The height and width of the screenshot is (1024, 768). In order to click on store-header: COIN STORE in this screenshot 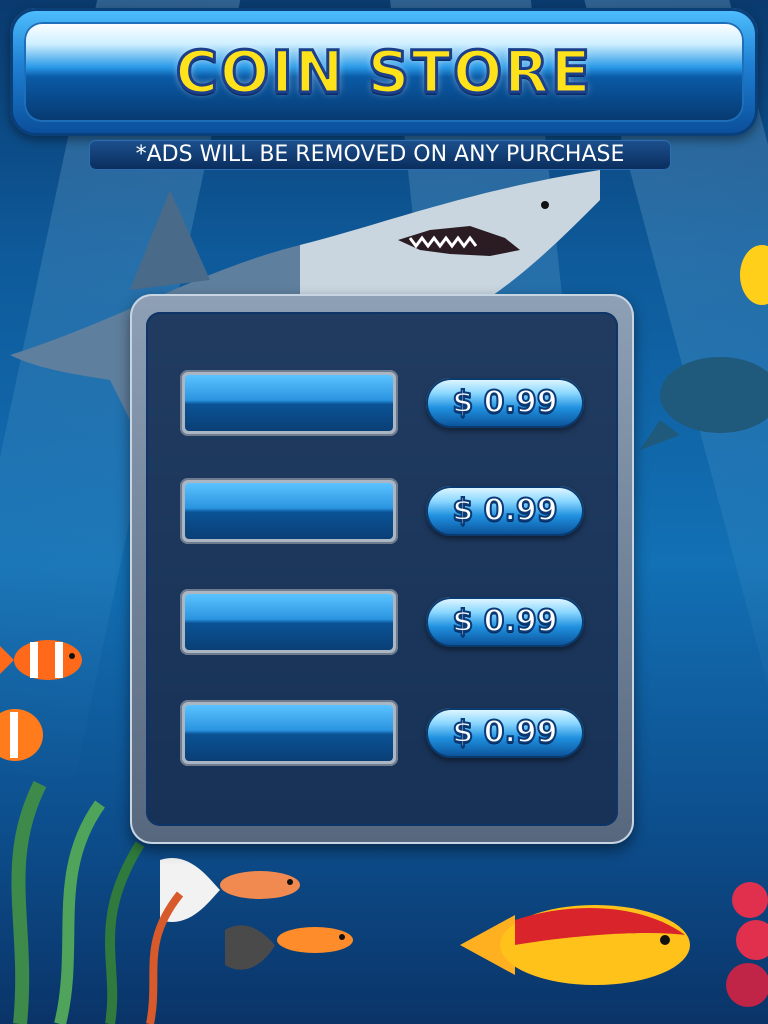, I will do `click(384, 72)`.